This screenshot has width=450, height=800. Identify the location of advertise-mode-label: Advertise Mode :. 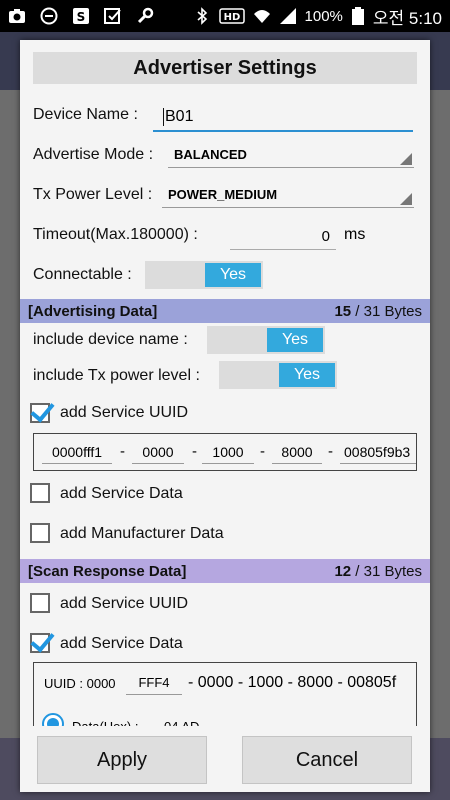
(93, 154).